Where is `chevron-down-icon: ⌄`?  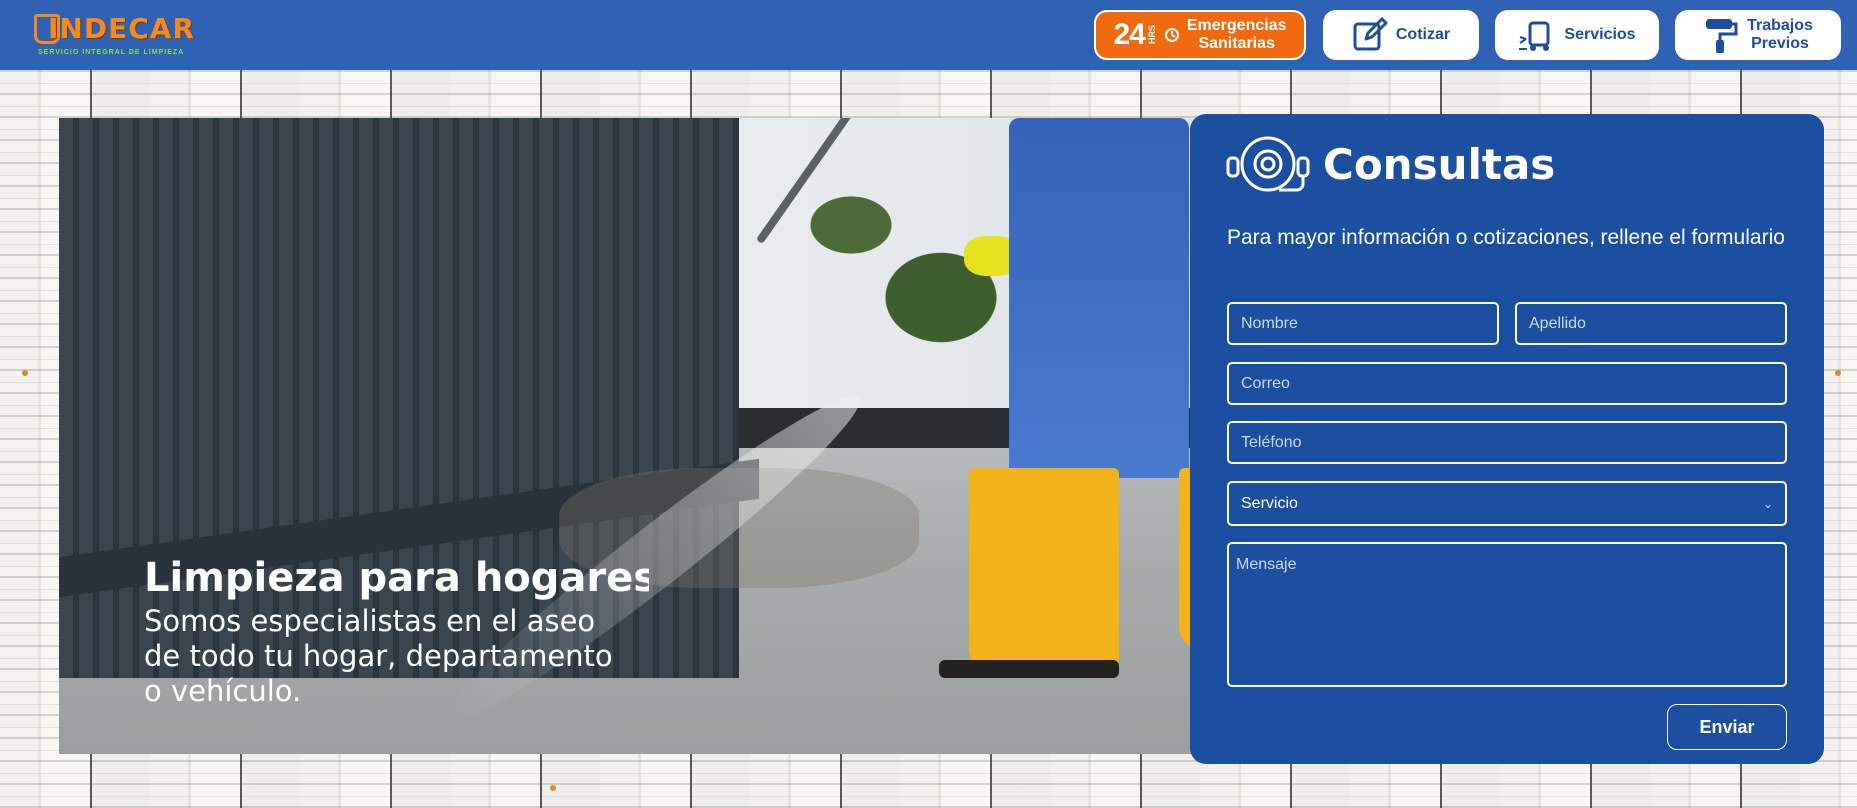 chevron-down-icon: ⌄ is located at coordinates (1767, 503).